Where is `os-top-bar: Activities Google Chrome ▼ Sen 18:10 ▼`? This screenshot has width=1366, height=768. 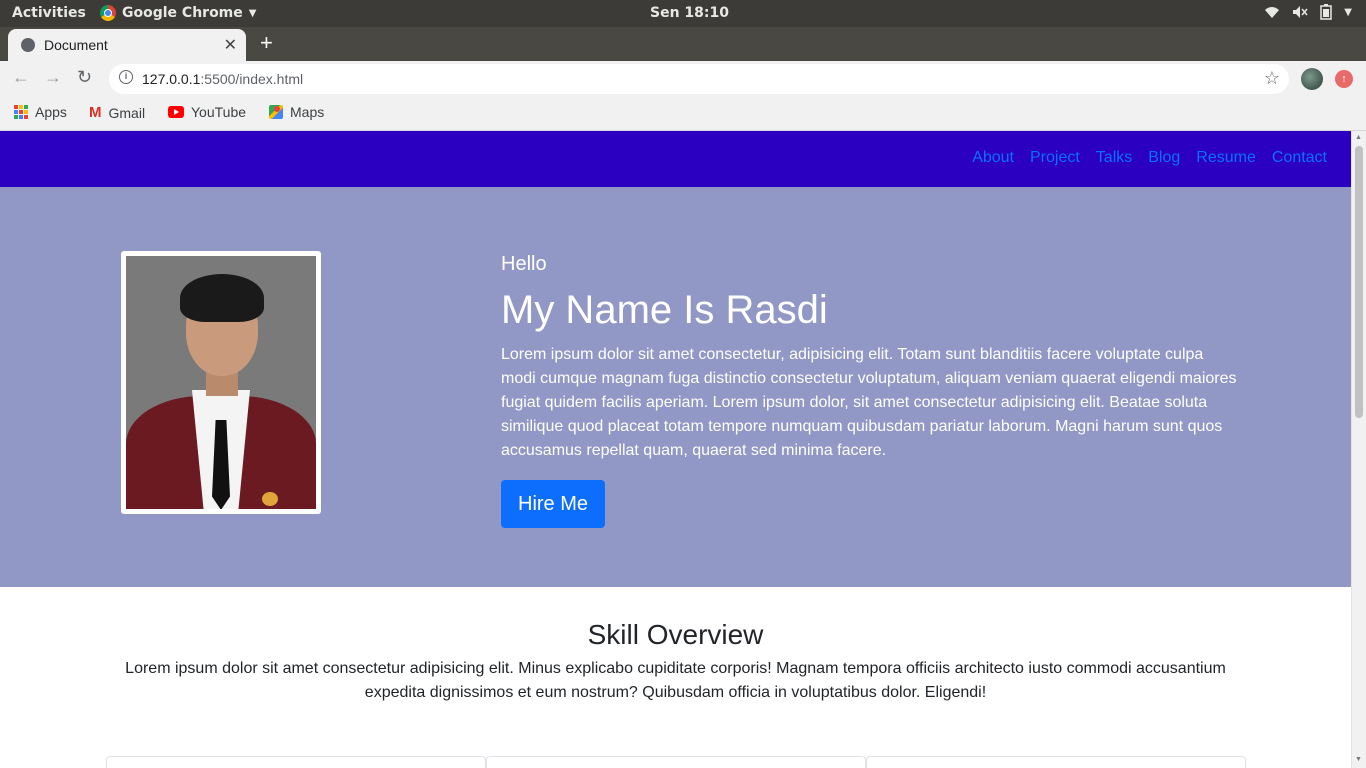
os-top-bar: Activities Google Chrome ▼ Sen 18:10 ▼ is located at coordinates (683, 13).